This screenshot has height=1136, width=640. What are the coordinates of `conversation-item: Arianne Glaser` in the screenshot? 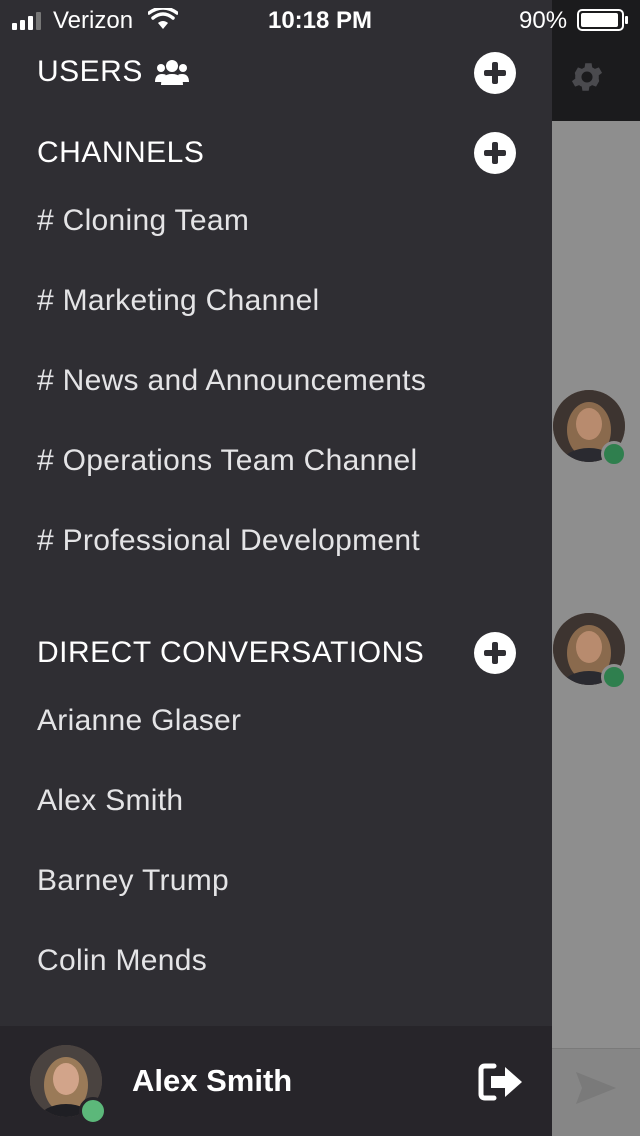 It's located at (277, 721).